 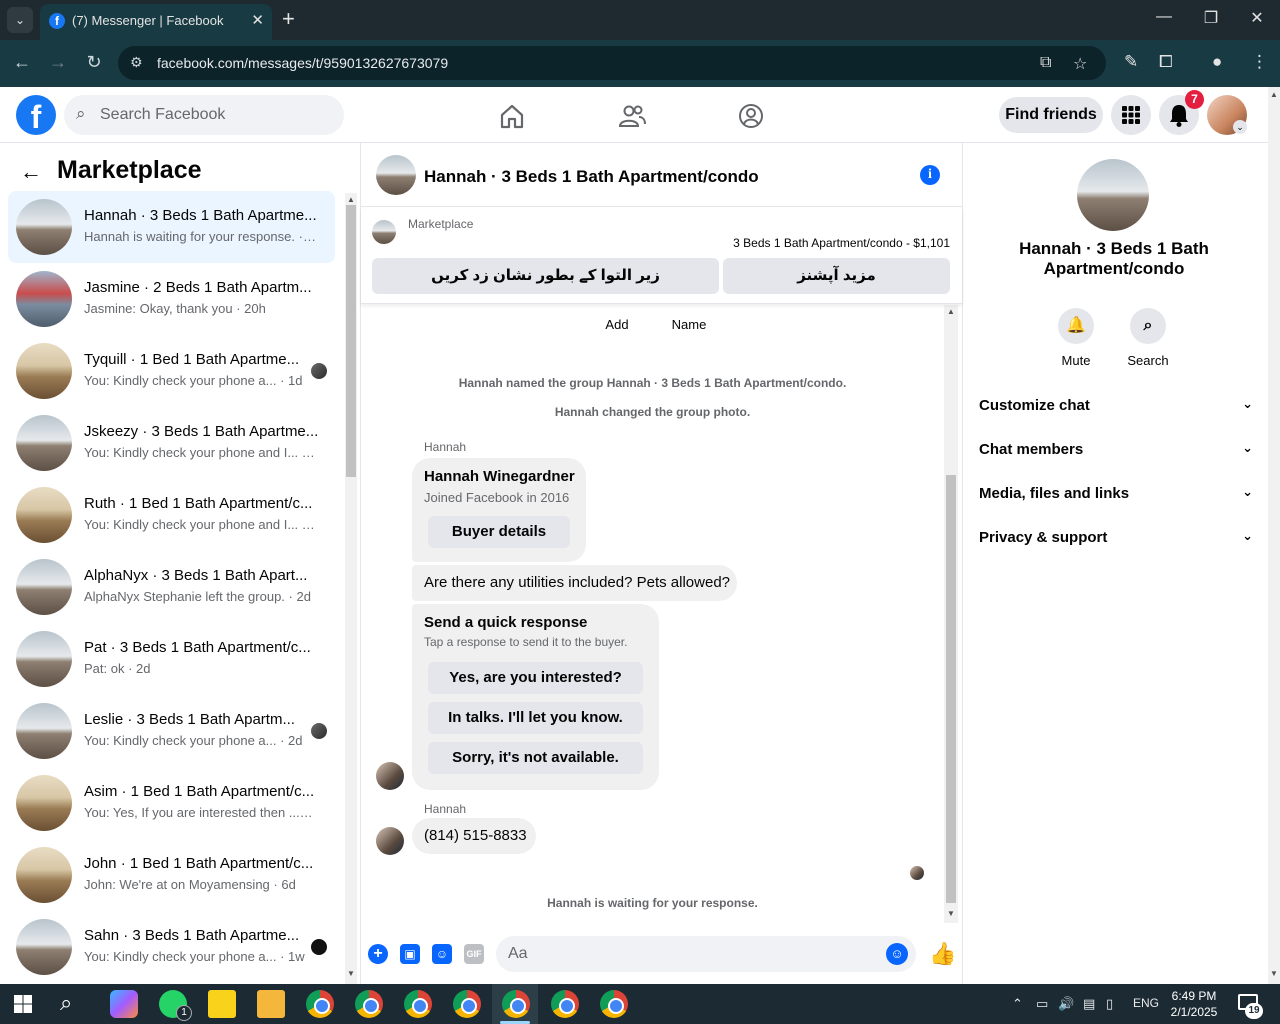 I want to click on facebook-logo: f, so click(x=36, y=115).